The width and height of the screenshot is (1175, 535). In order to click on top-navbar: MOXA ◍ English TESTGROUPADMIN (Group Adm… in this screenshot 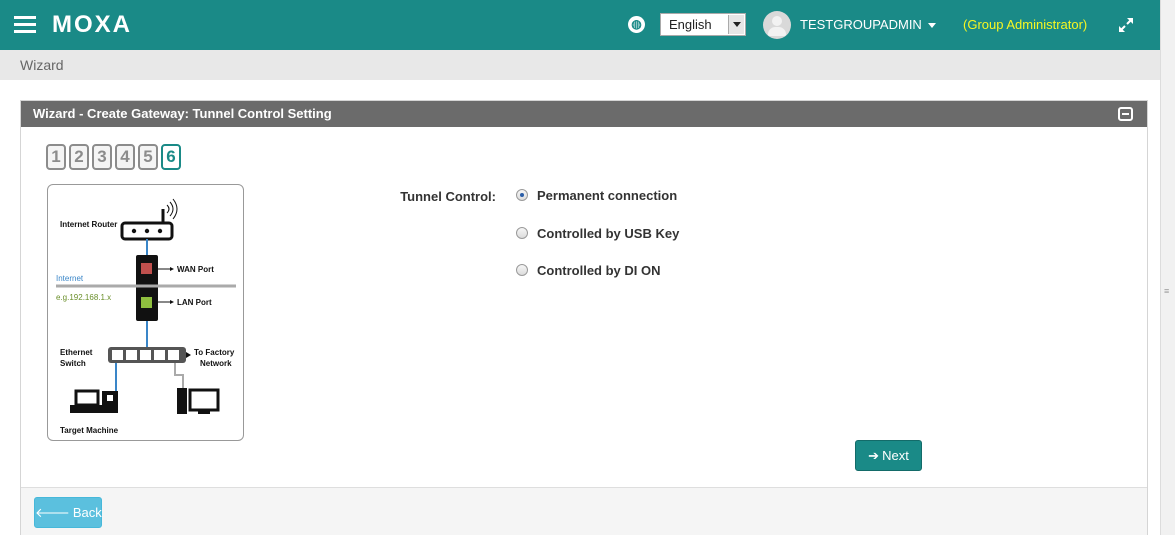, I will do `click(580, 25)`.